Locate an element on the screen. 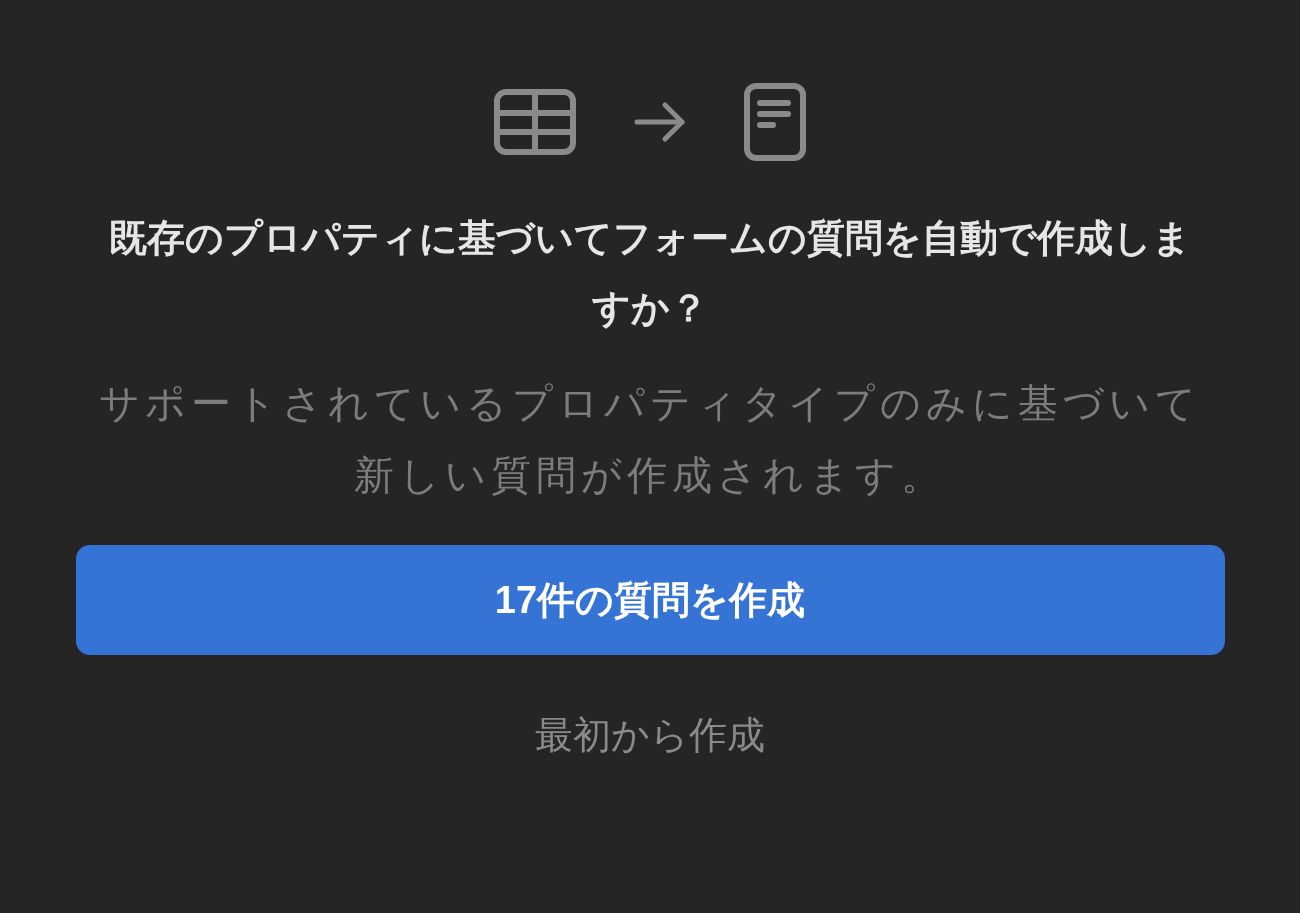 This screenshot has height=913, width=1300. document-icon is located at coordinates (775, 122).